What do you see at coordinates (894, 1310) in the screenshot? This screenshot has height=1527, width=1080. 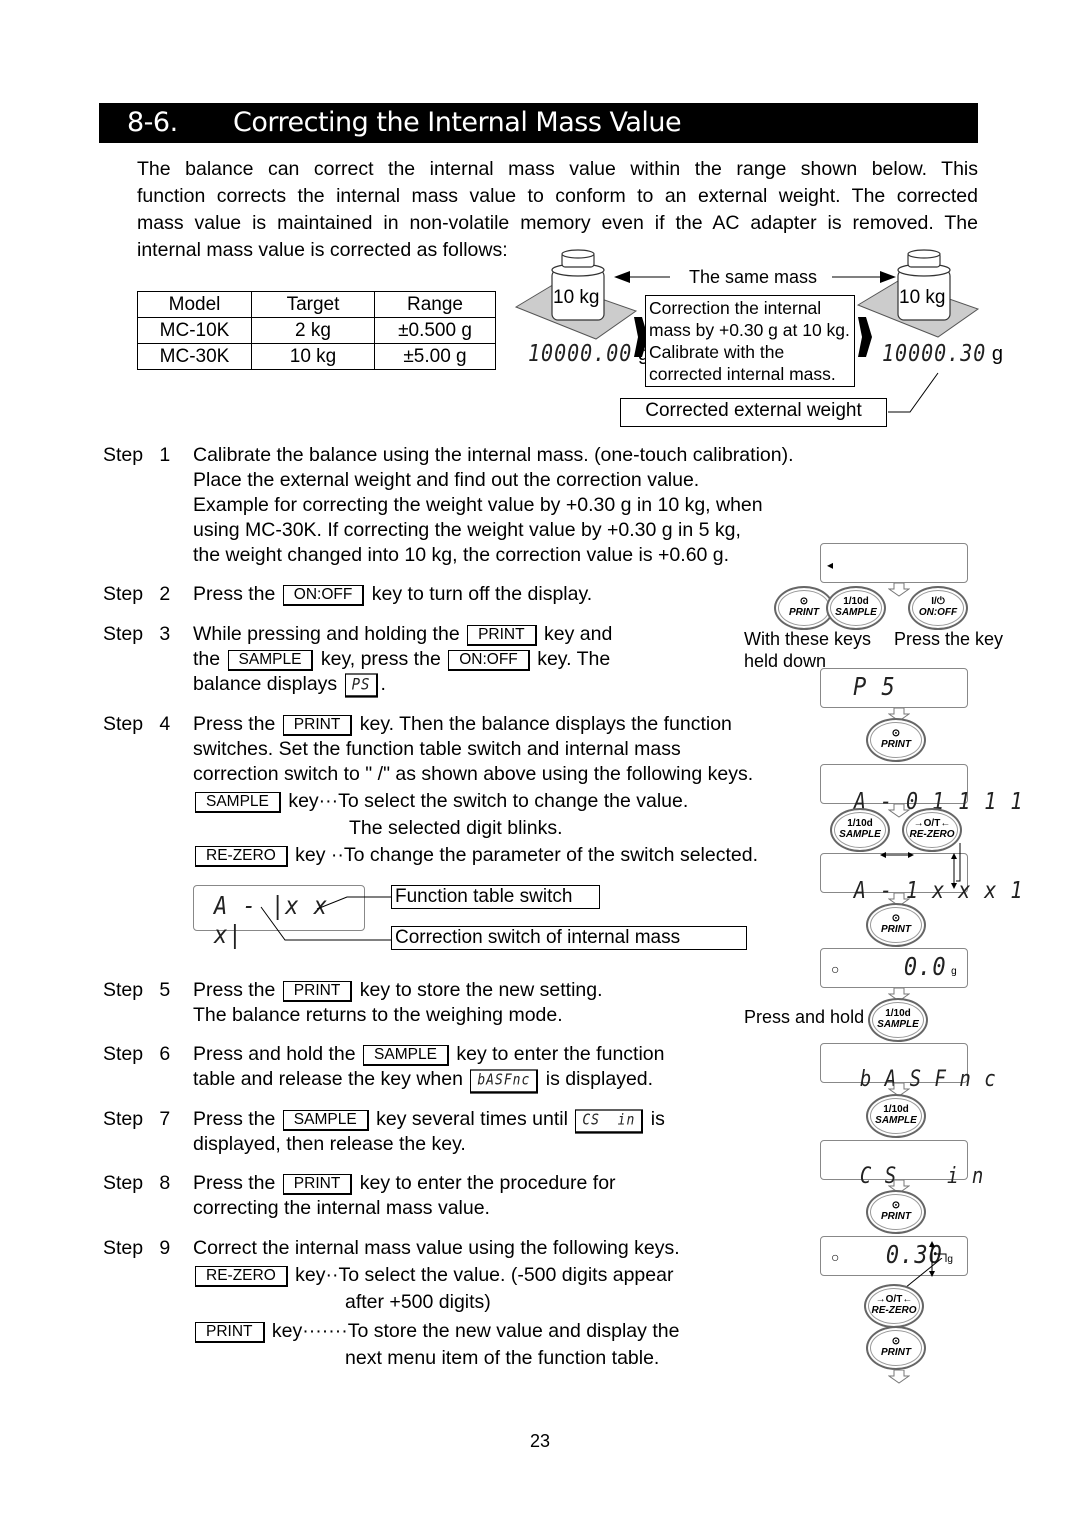 I see `key-caption: RE-ZERO` at bounding box center [894, 1310].